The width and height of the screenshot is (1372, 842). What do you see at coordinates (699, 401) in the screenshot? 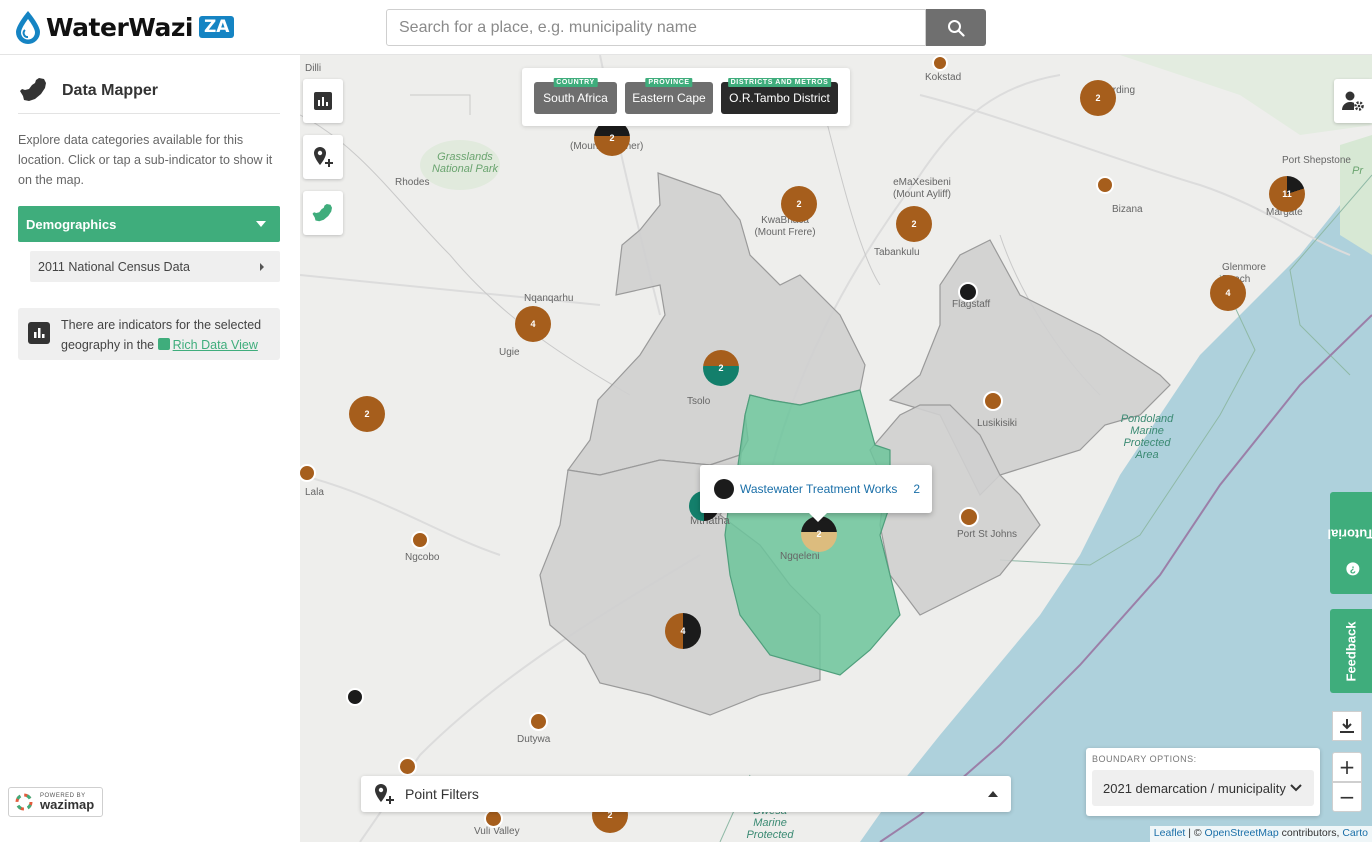
I see `place-label: Tsolo` at bounding box center [699, 401].